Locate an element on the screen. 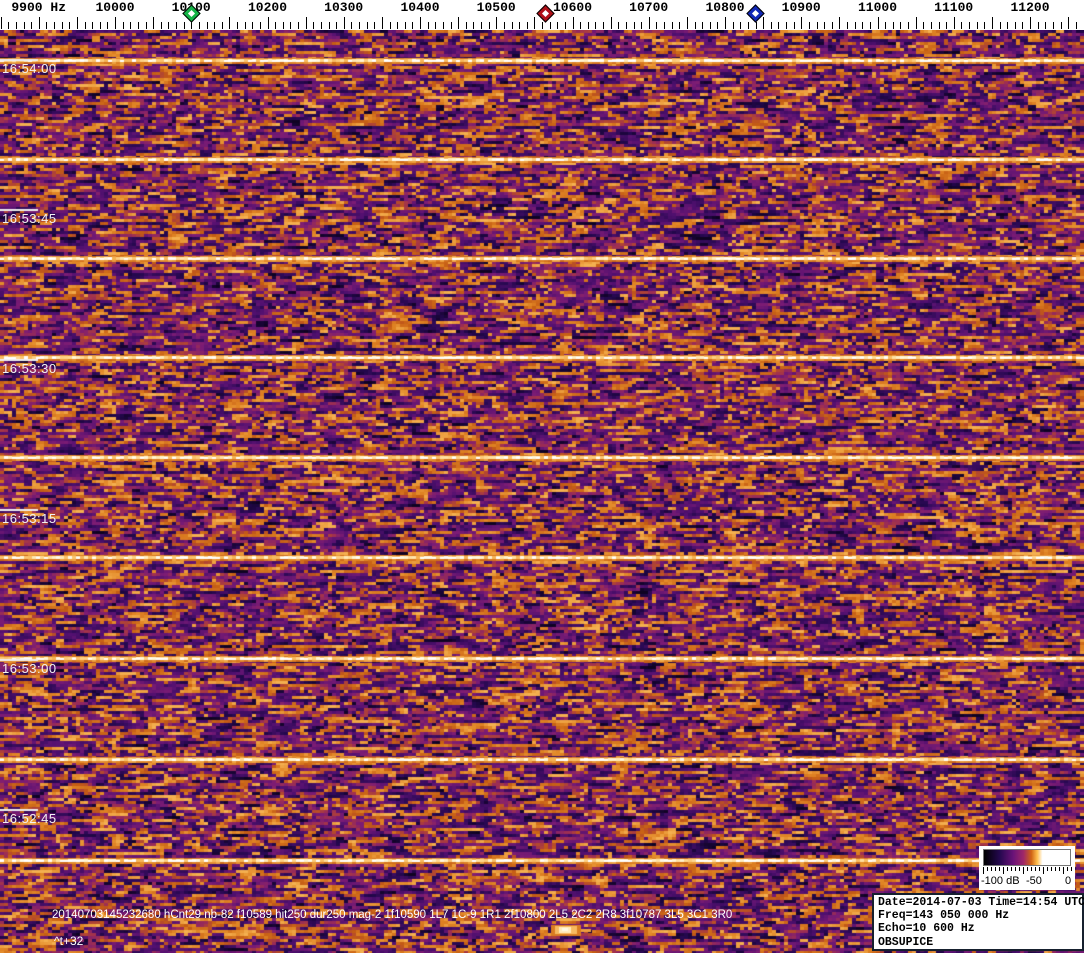 The height and width of the screenshot is (953, 1084). time-axis-label: 16:53:30 is located at coordinates (29, 368).